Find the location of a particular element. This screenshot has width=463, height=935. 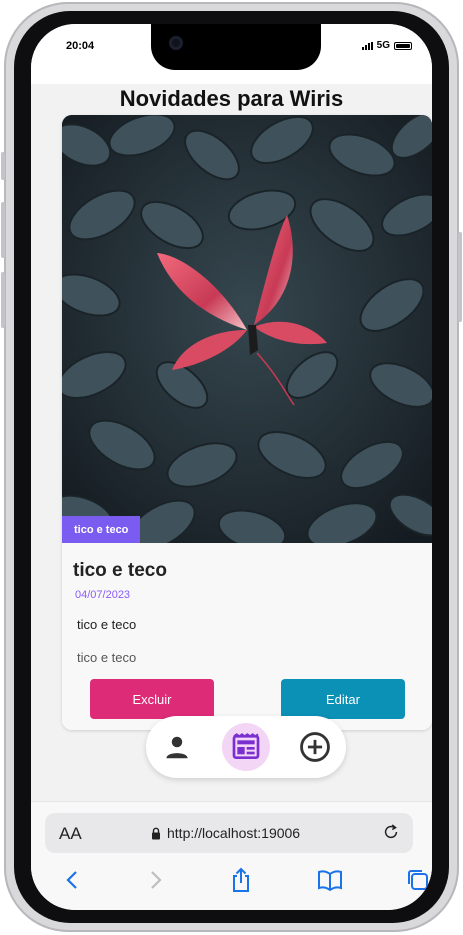

person-icon is located at coordinates (177, 747).